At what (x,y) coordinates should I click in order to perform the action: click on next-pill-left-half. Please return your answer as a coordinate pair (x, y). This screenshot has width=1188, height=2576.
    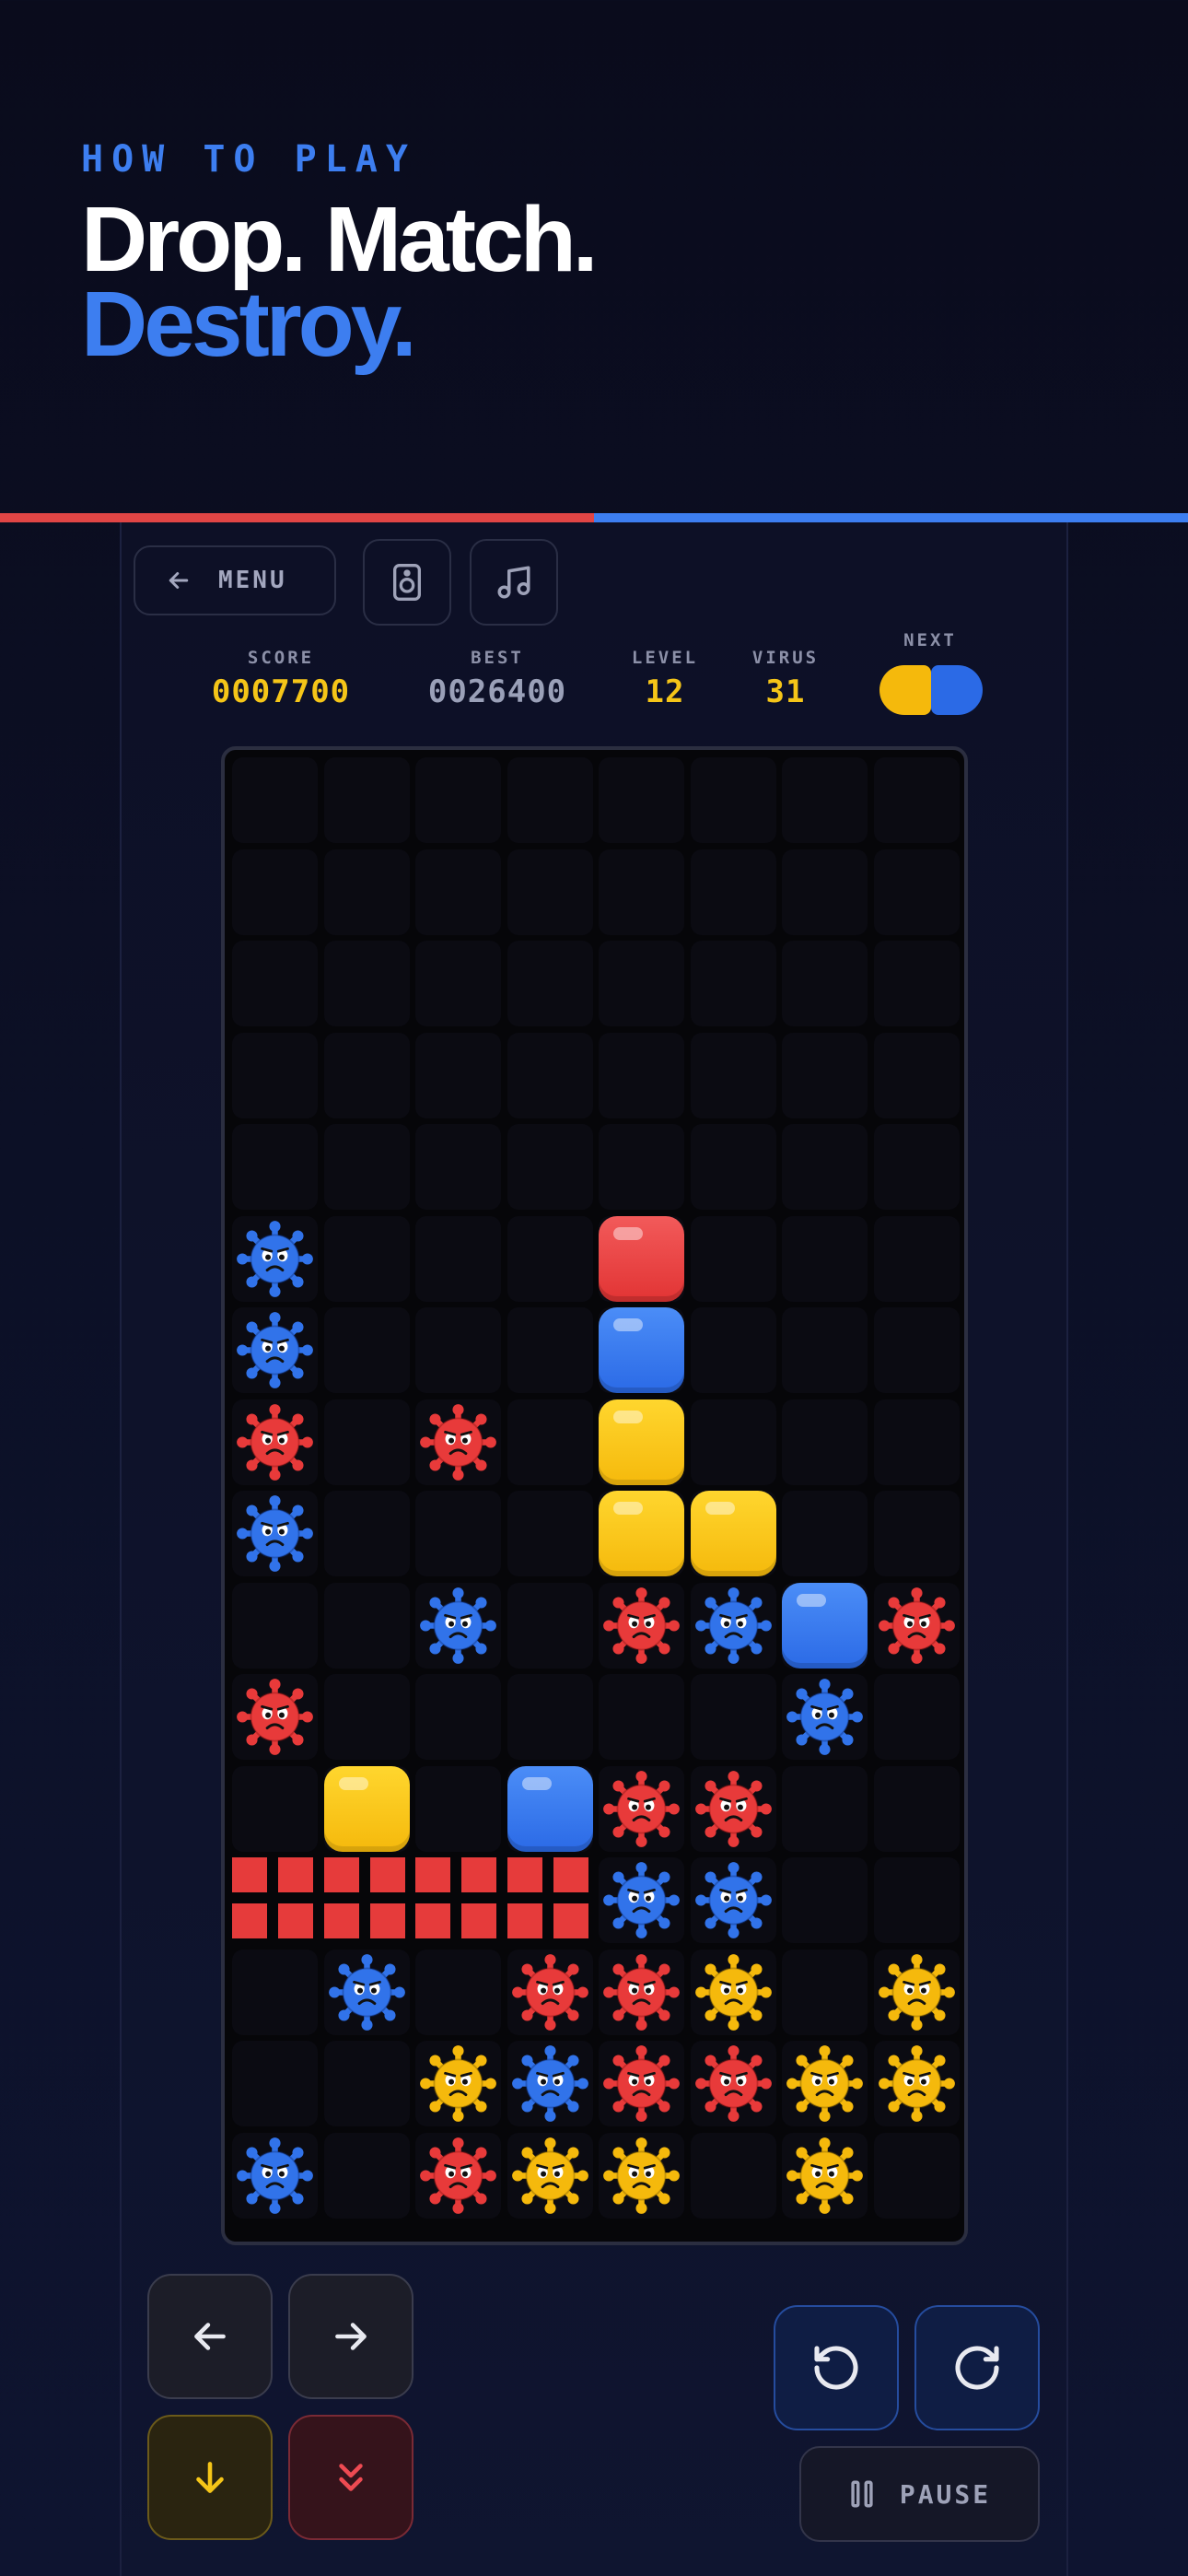
    Looking at the image, I should click on (905, 690).